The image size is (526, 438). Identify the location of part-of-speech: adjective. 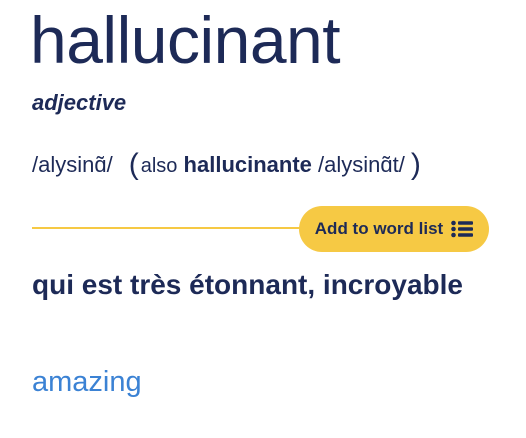
(79, 102).